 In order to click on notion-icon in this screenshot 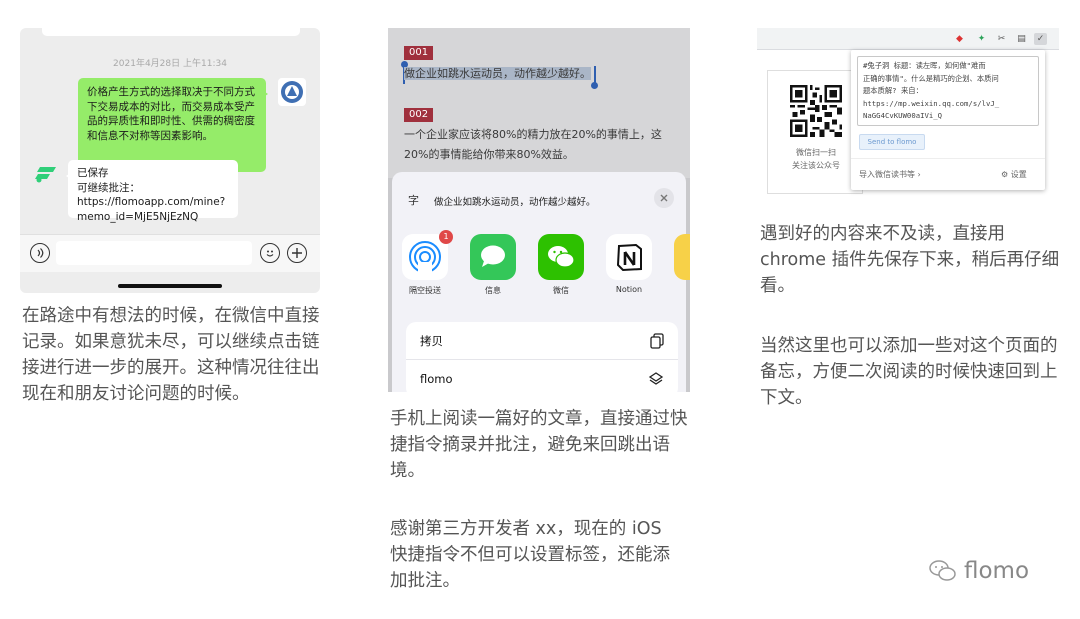, I will do `click(629, 257)`.